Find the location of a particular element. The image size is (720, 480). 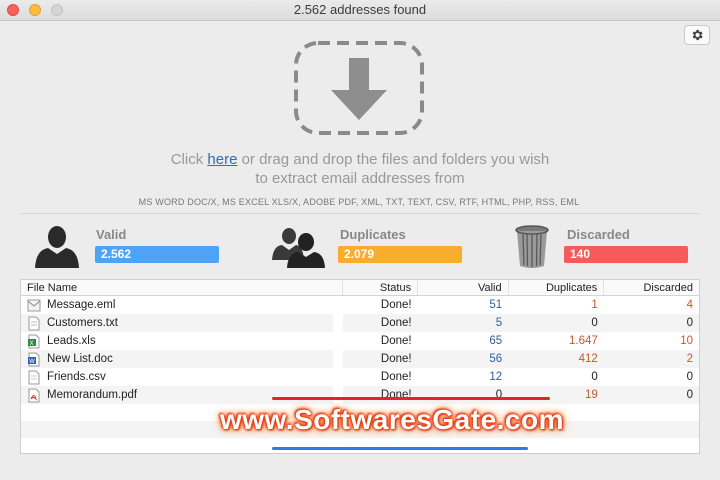

file-drop-zone is located at coordinates (359, 88).